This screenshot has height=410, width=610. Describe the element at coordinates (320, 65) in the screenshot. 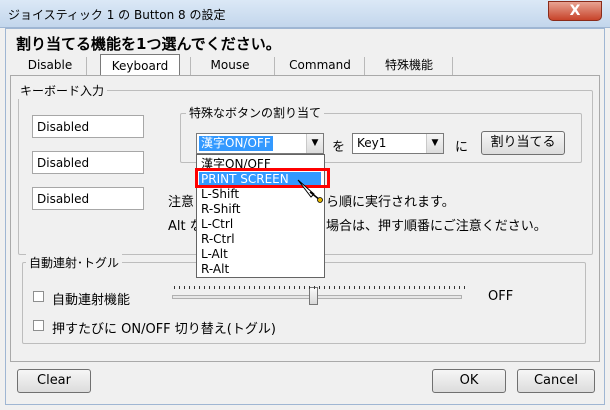

I see `tab-command: Command` at that location.